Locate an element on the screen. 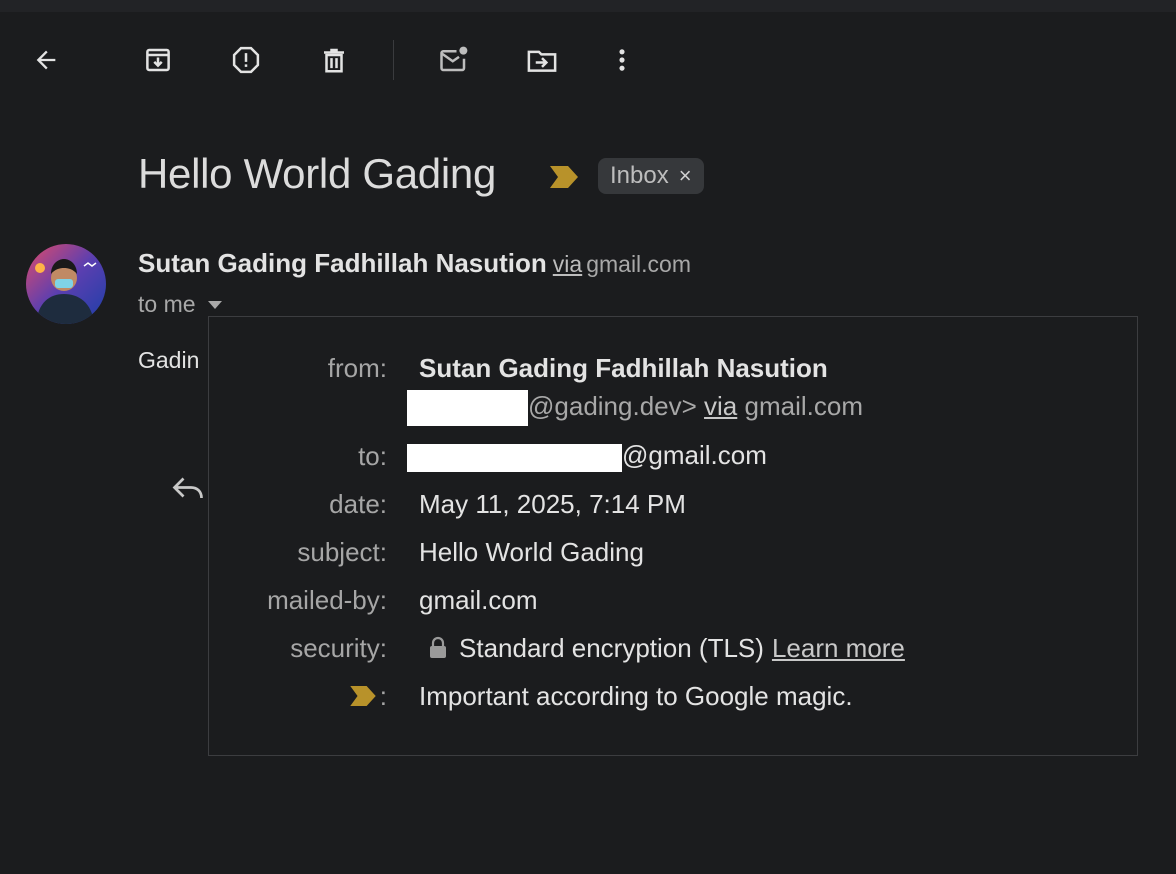 The height and width of the screenshot is (874, 1176). lock-icon is located at coordinates (438, 647).